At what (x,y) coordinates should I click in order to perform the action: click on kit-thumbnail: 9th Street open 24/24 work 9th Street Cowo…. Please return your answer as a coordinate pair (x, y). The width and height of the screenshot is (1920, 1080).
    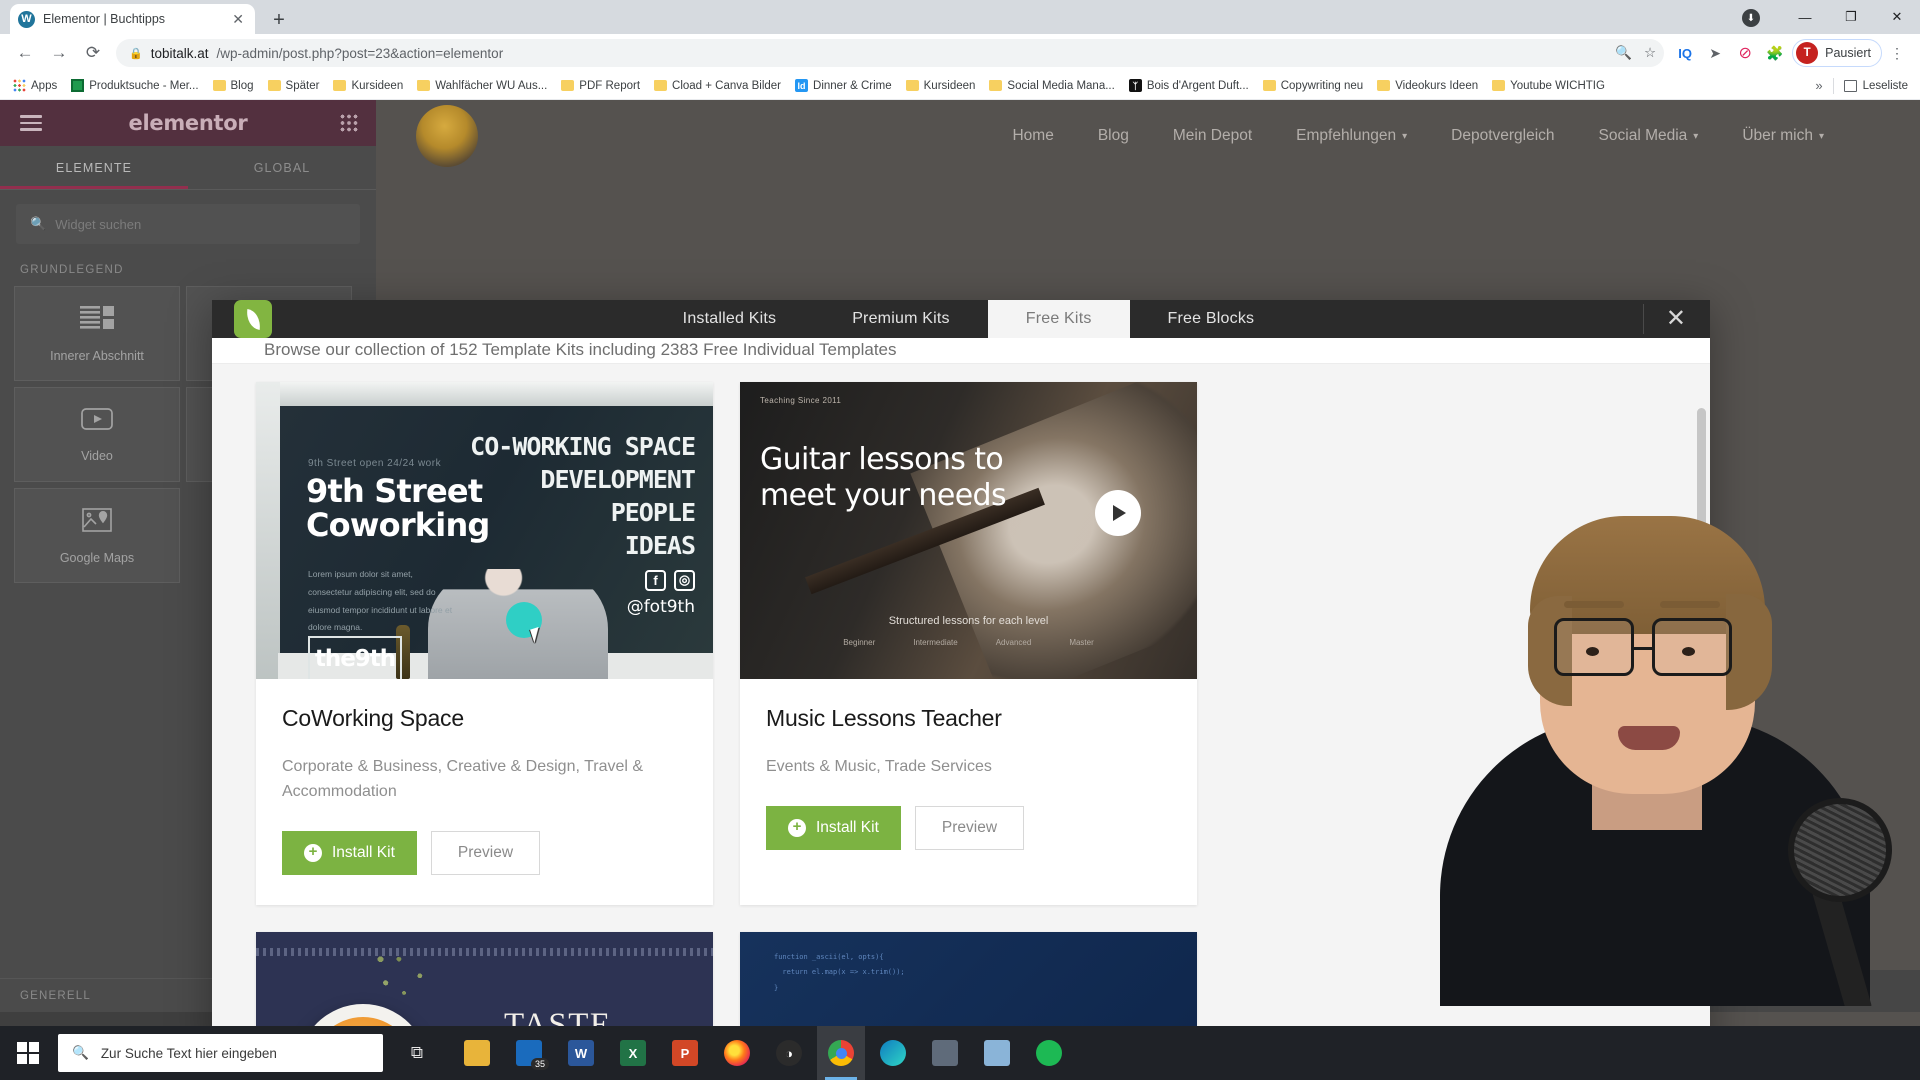
    Looking at the image, I should click on (484, 530).